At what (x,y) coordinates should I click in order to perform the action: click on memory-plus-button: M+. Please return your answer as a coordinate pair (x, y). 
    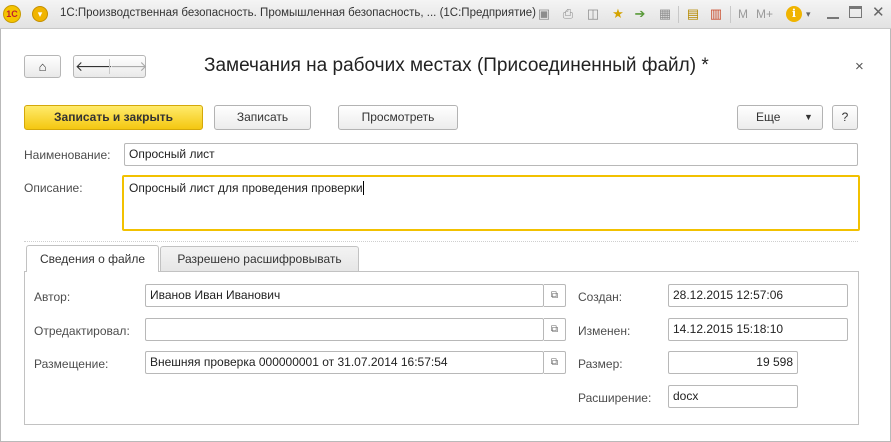
    Looking at the image, I should click on (764, 14).